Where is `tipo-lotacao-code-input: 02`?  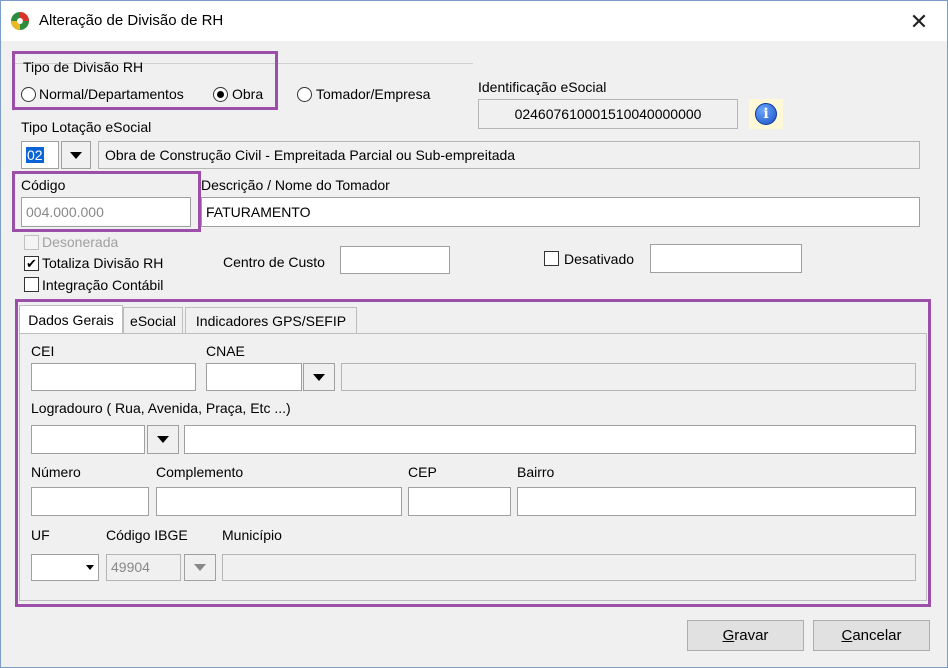
tipo-lotacao-code-input: 02 is located at coordinates (40, 155).